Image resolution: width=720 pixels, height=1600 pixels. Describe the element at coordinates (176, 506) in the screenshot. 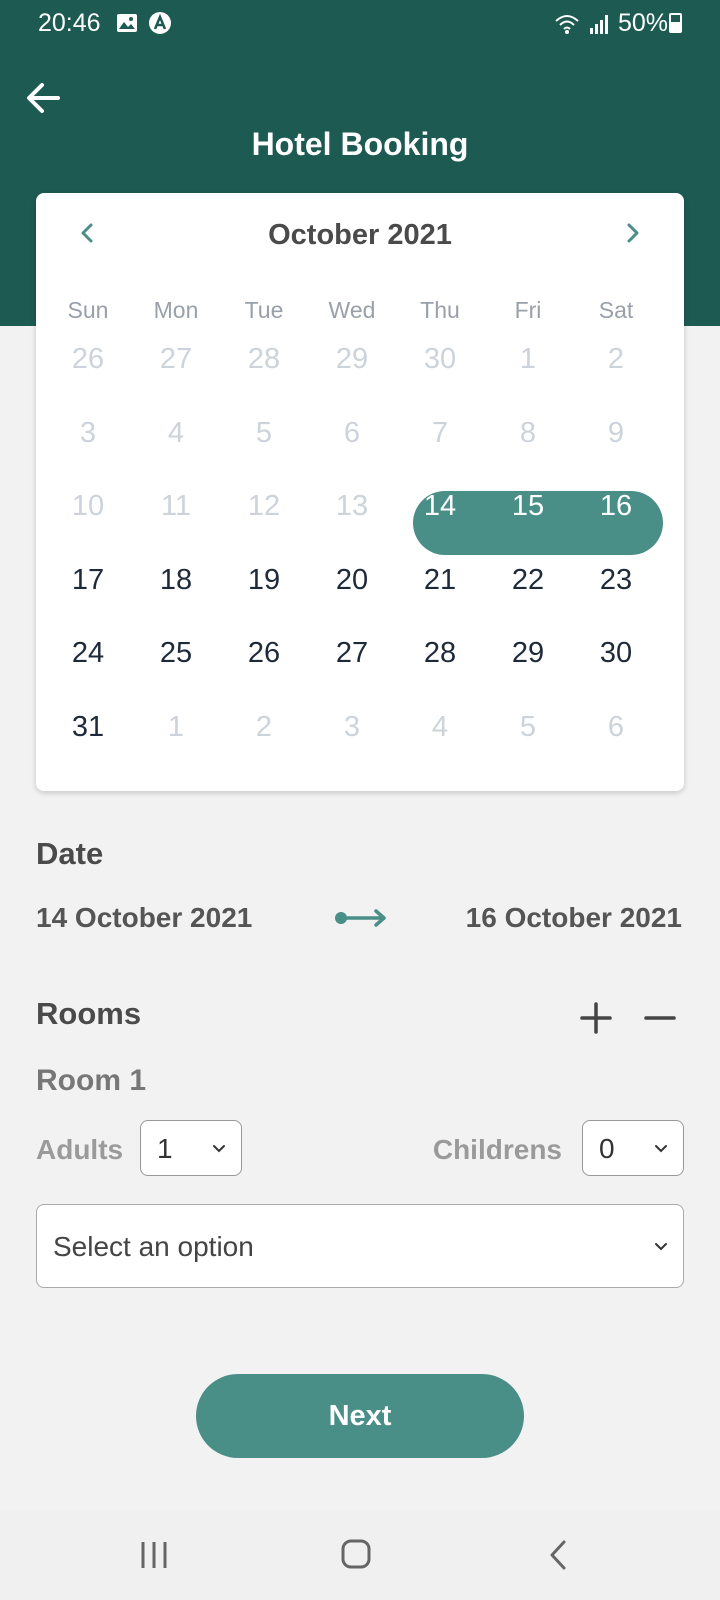

I see `calendar-day: 11` at that location.